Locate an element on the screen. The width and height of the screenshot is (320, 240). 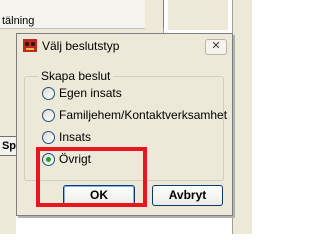
highlight-annotation is located at coordinates (91, 177).